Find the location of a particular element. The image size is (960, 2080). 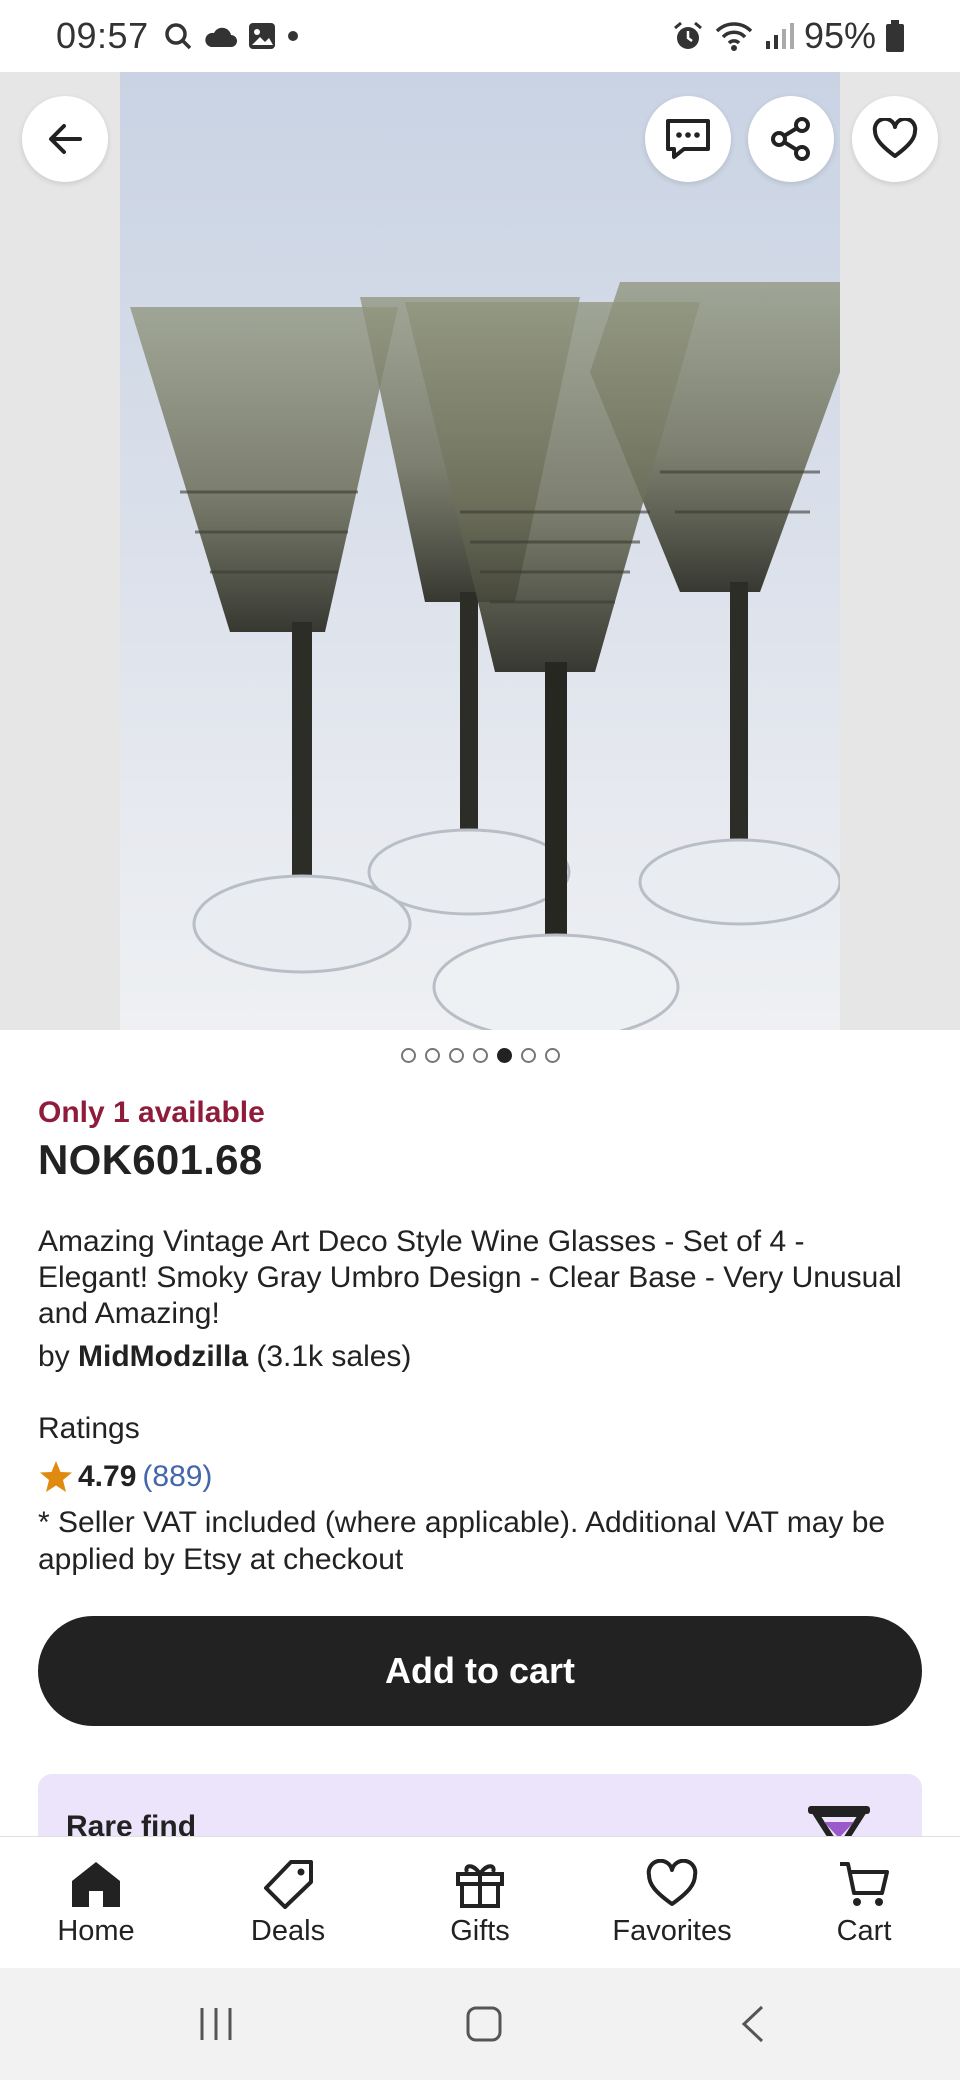

nav-cart: Cart is located at coordinates (864, 1902).